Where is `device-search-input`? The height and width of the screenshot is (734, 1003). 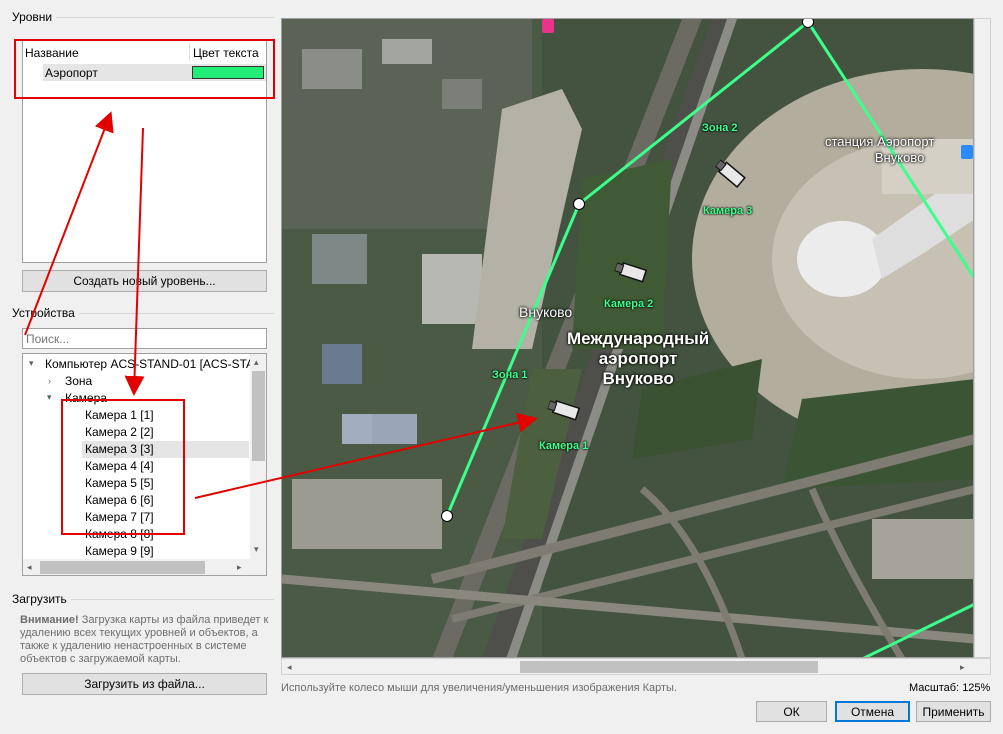
device-search-input is located at coordinates (144, 338).